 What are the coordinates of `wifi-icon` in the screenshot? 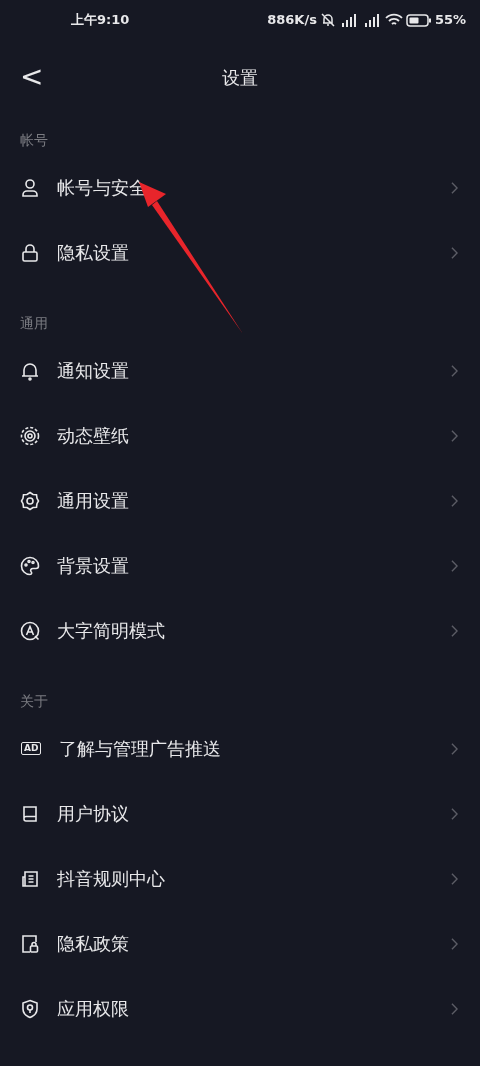 It's located at (393, 20).